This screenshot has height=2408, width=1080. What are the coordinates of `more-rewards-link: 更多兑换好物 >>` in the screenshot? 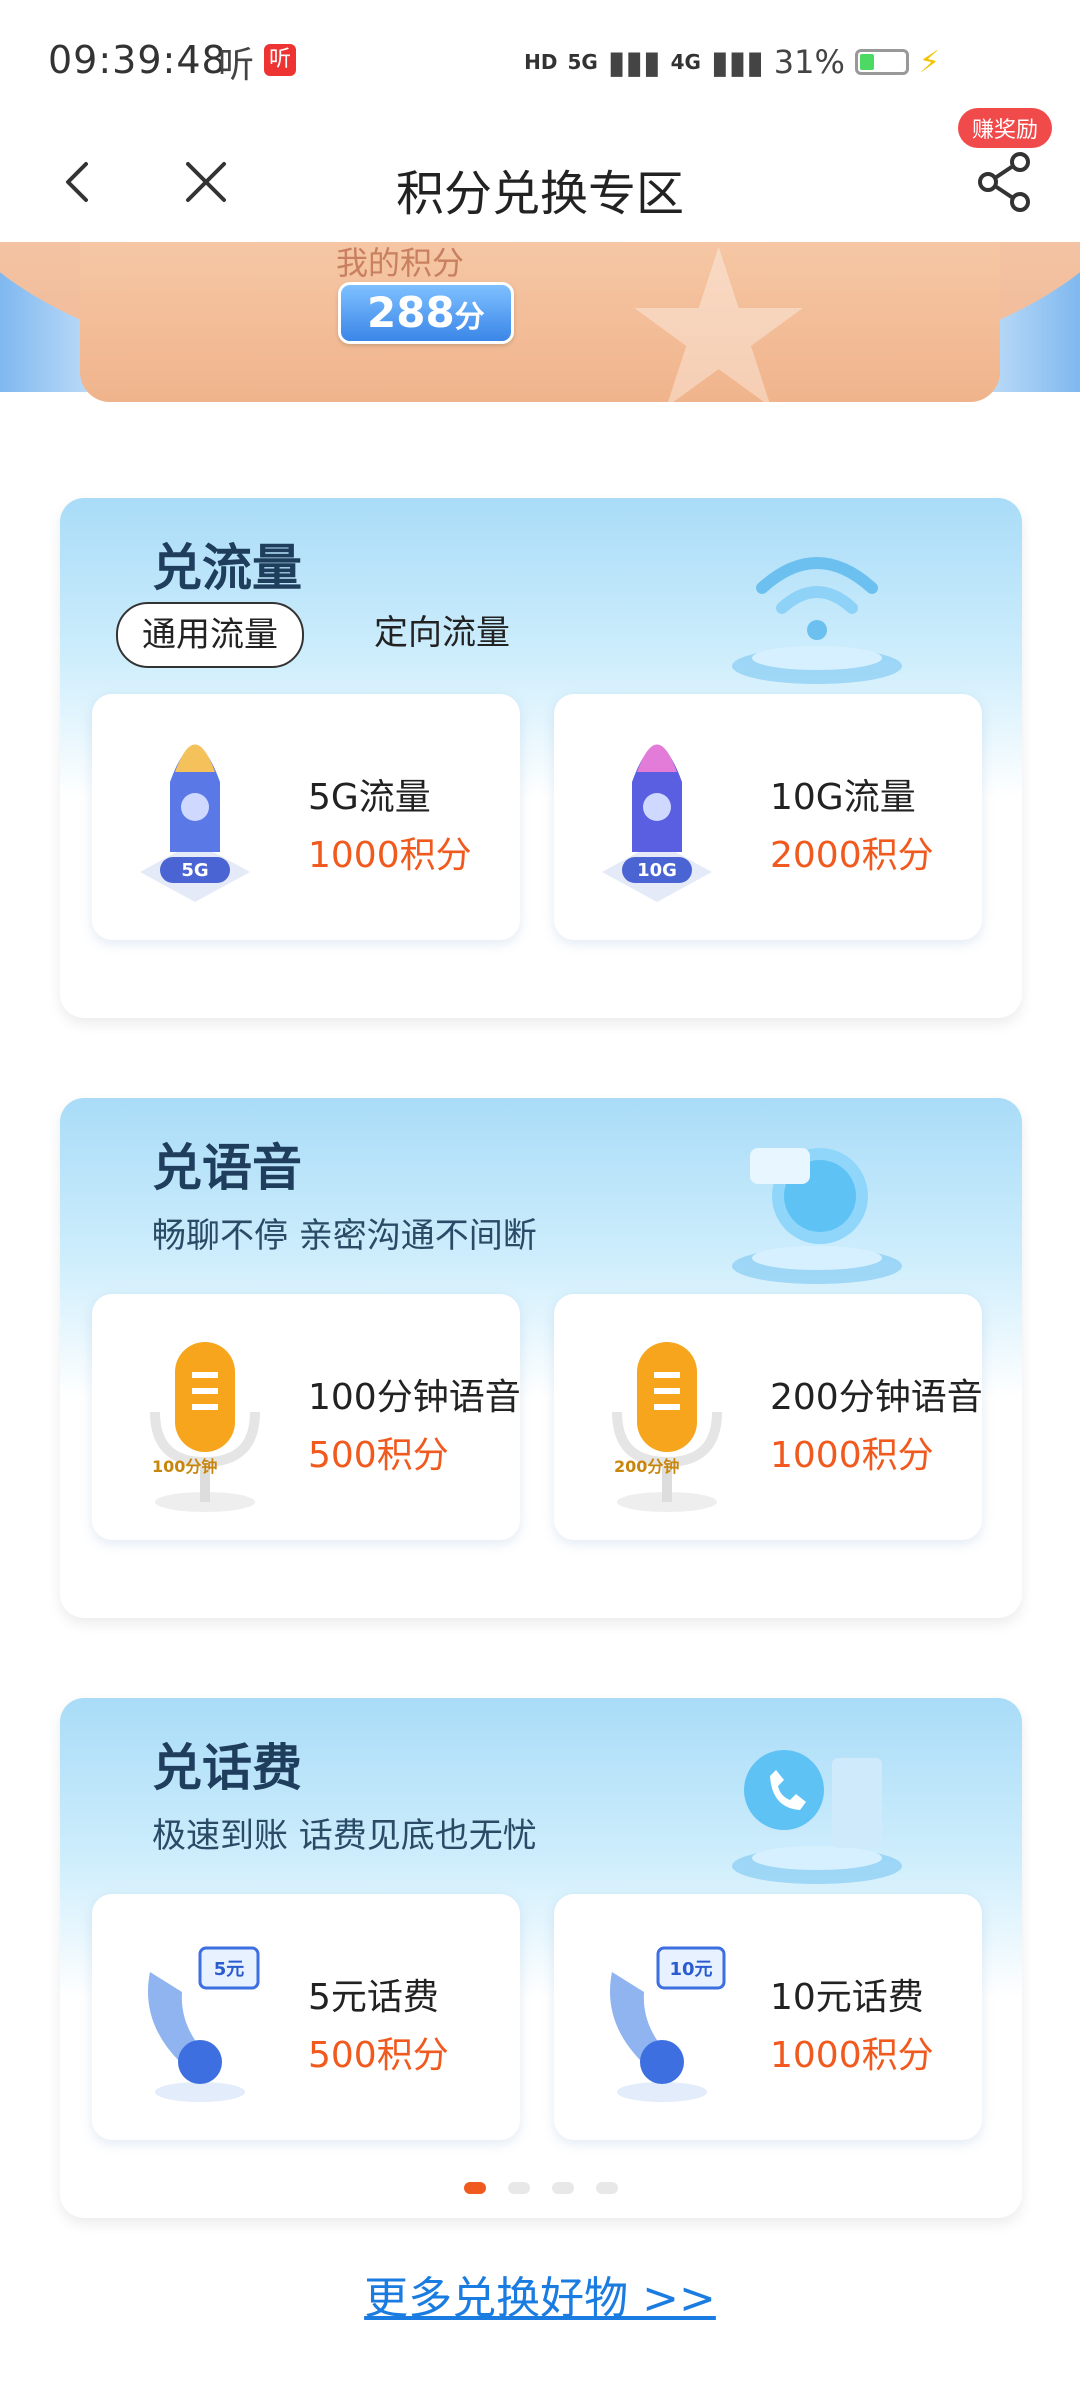 It's located at (540, 2294).